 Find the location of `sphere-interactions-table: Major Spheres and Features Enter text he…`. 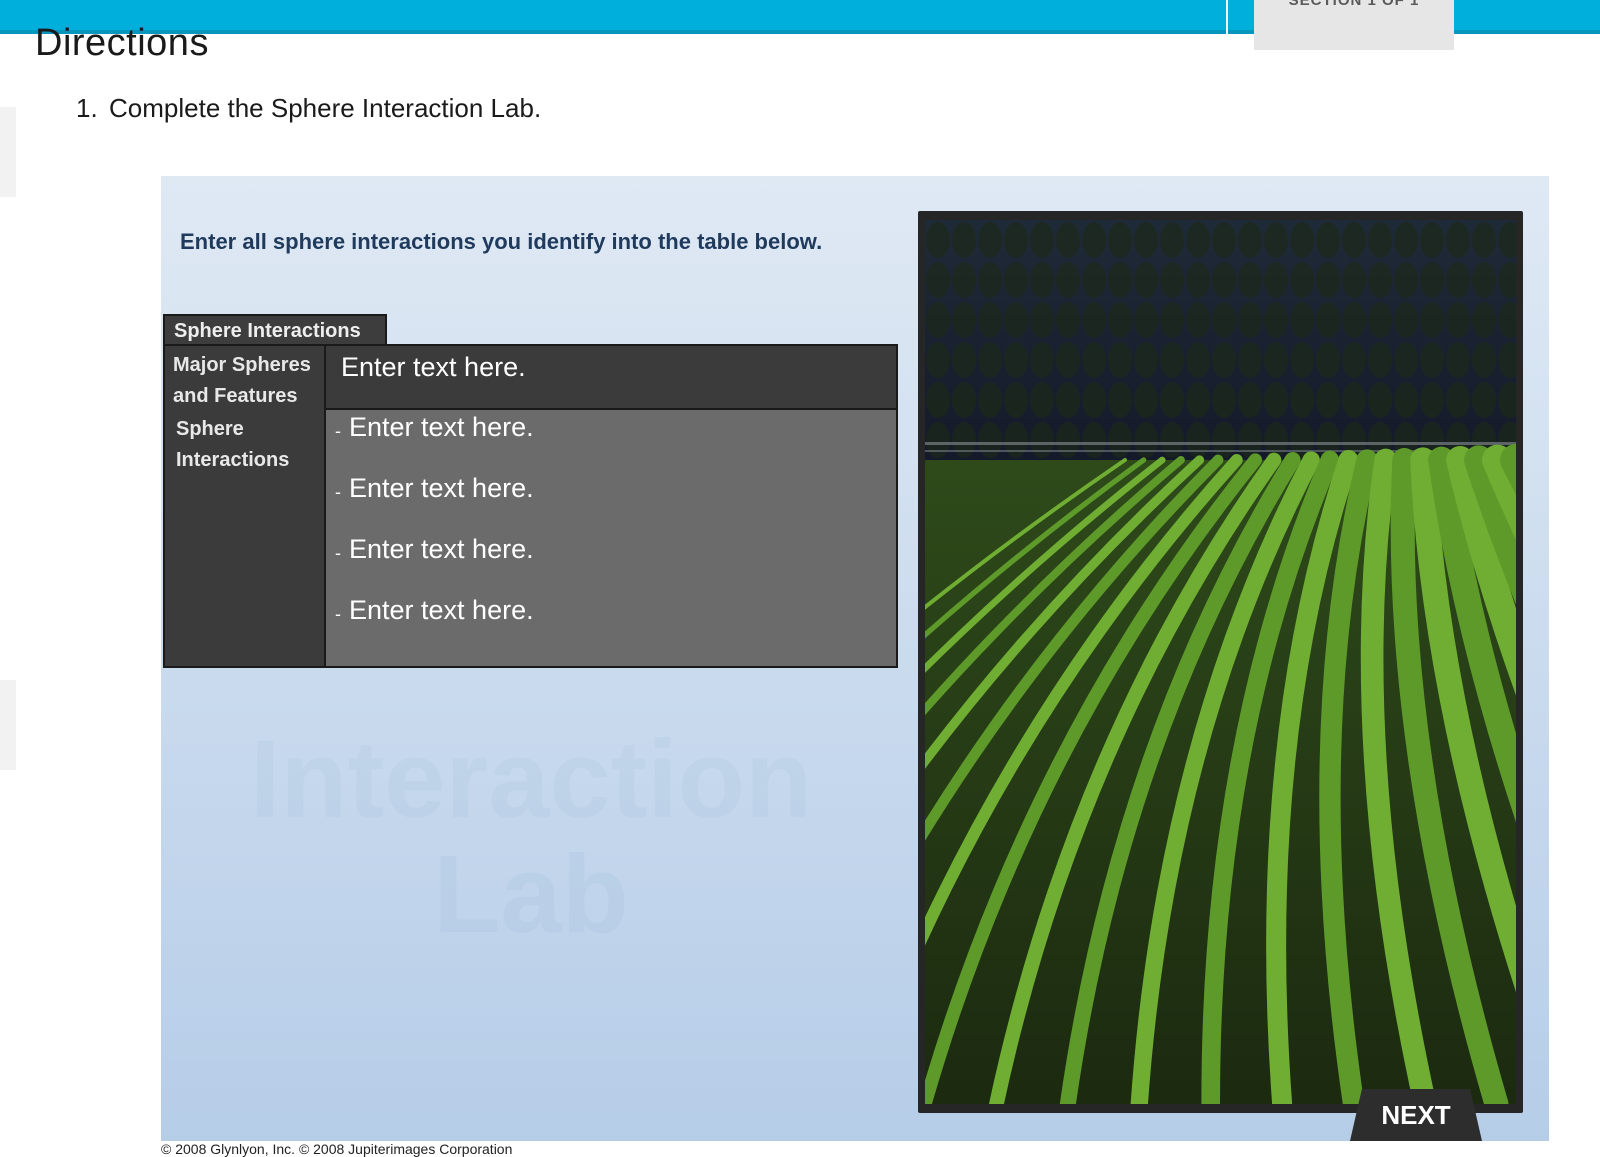

sphere-interactions-table: Major Spheres and Features Enter text he… is located at coordinates (530, 506).